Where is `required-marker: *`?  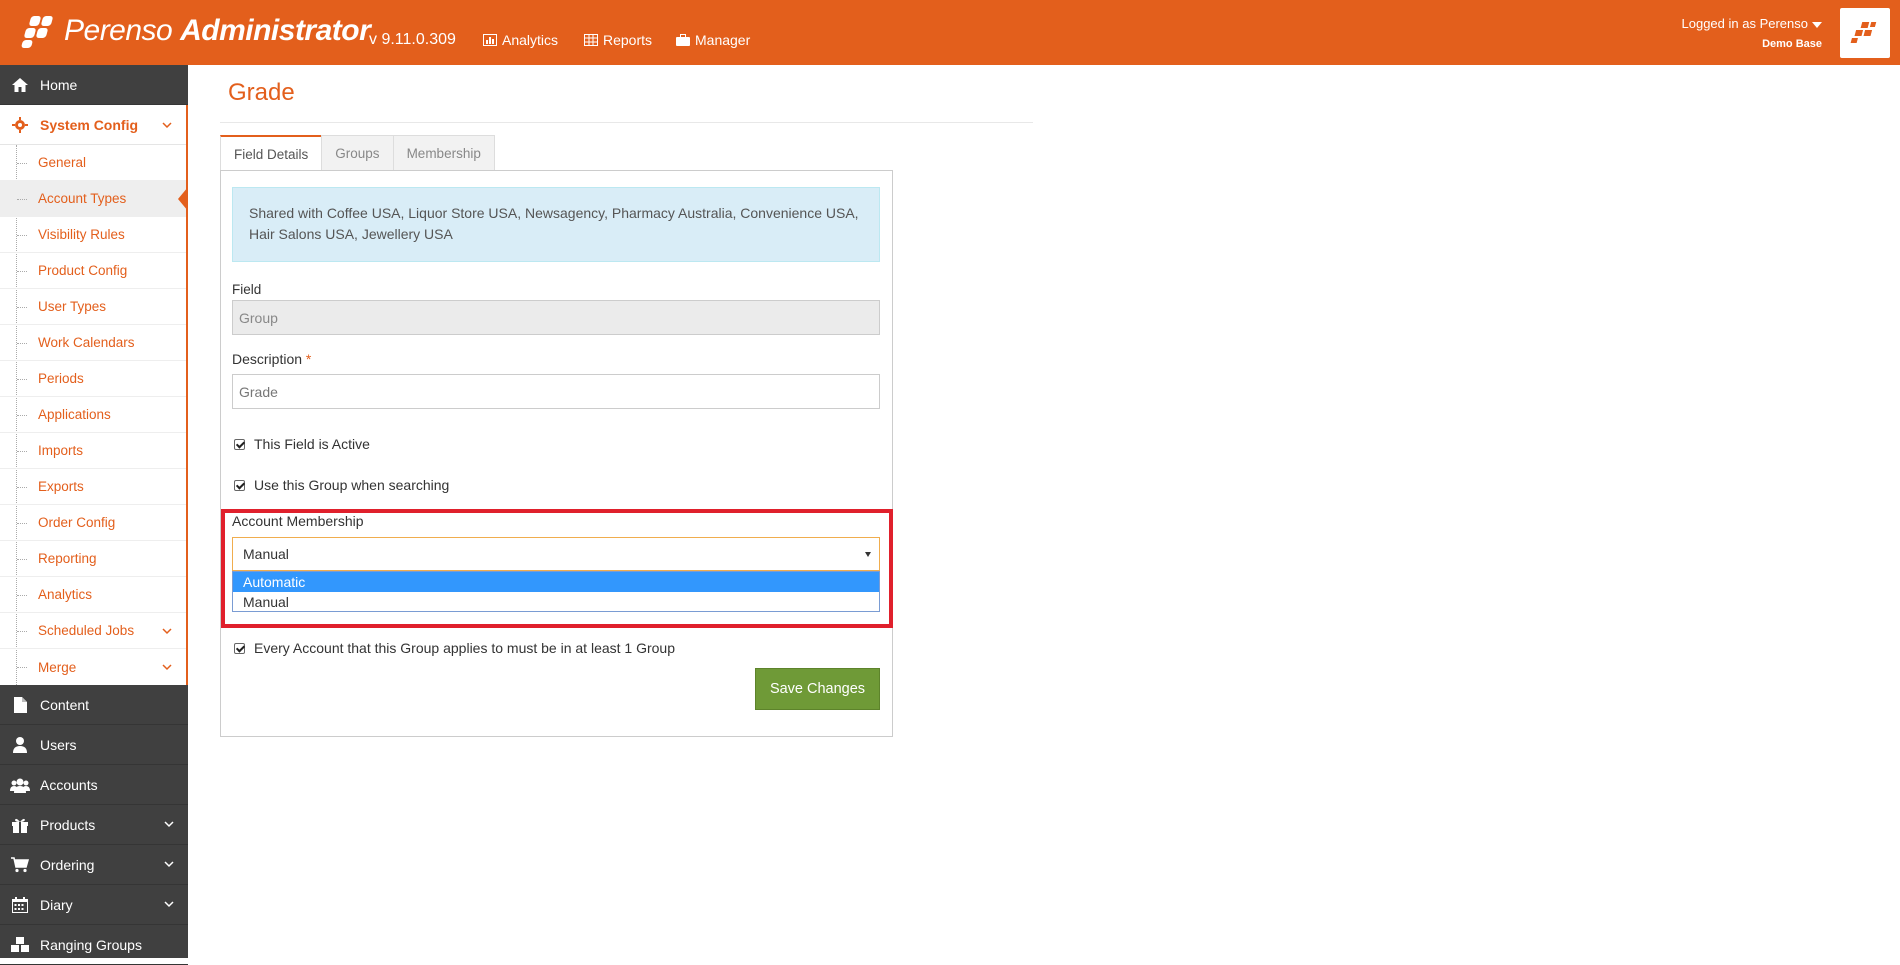 required-marker: * is located at coordinates (308, 359).